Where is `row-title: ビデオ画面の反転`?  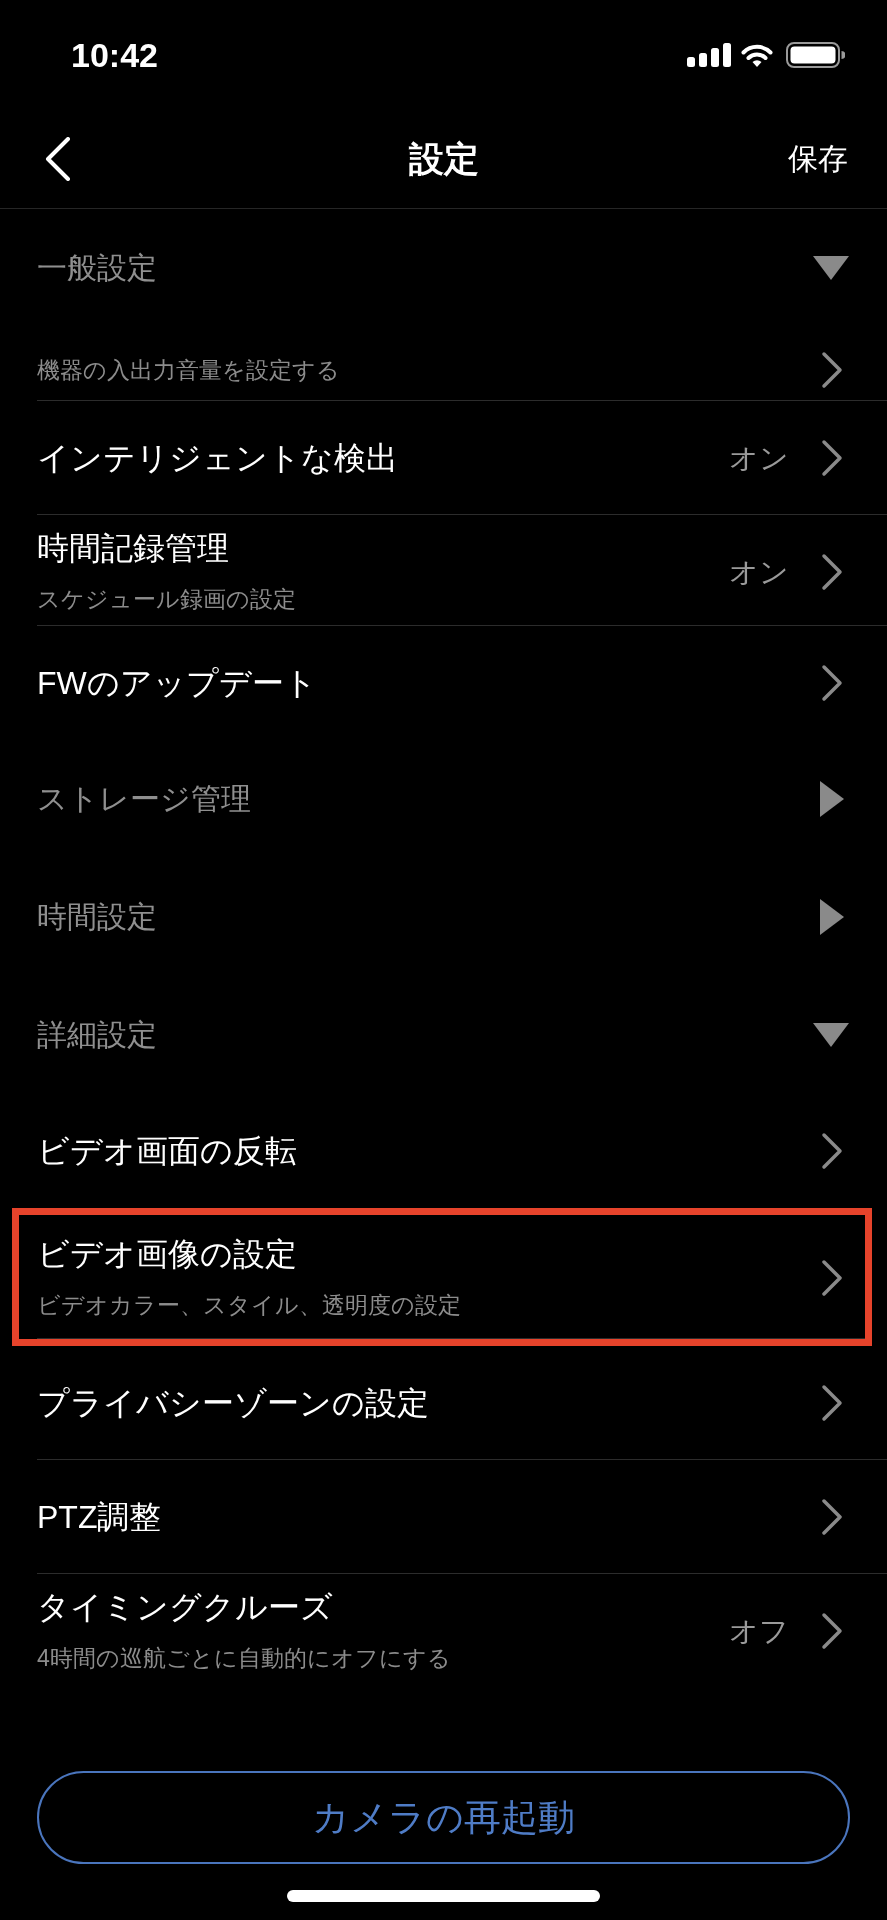 row-title: ビデオ画面の反転 is located at coordinates (167, 1151).